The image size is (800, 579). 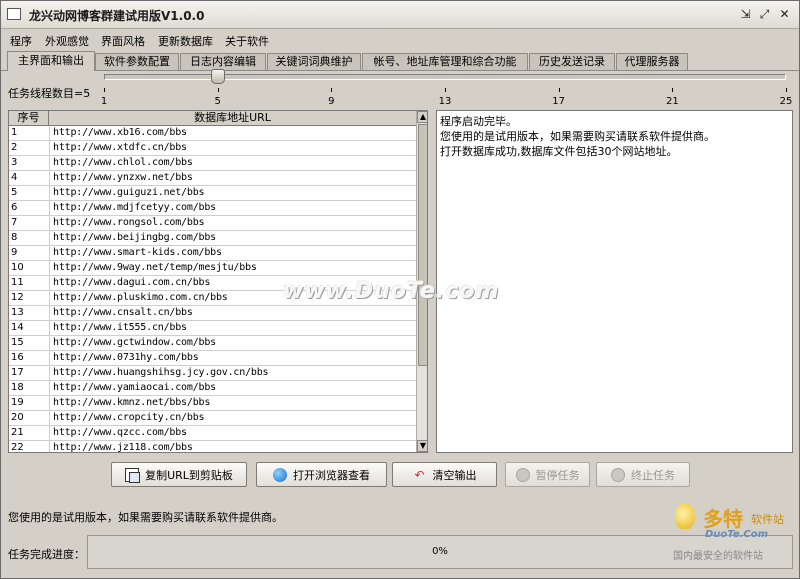 I want to click on pause-task-label: 暂停任务, so click(x=557, y=475).